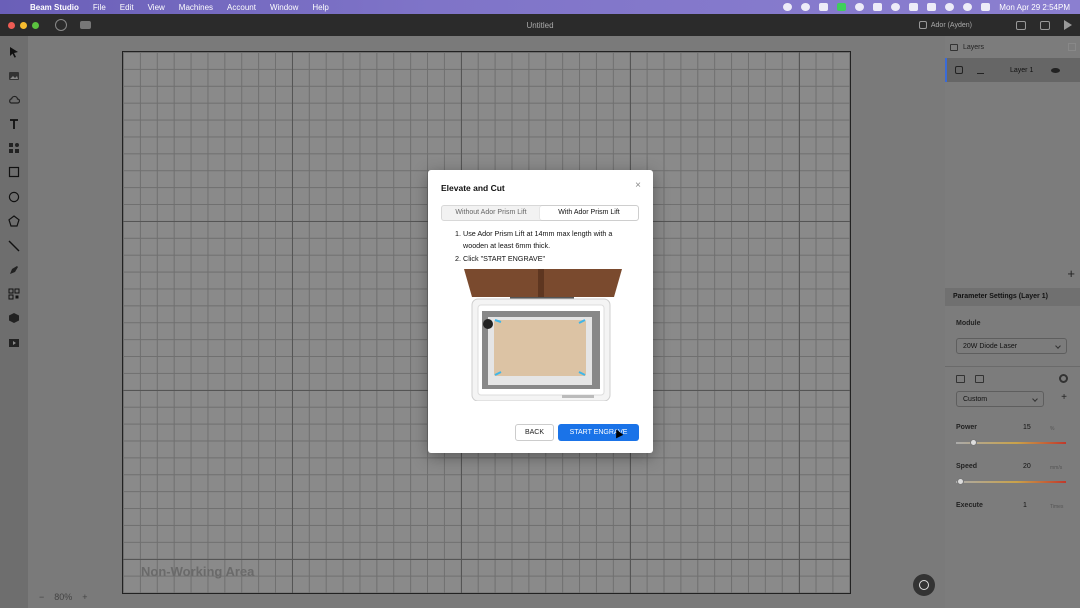  I want to click on instruction-step: 2. Click "START ENGRAVE", so click(500, 258).